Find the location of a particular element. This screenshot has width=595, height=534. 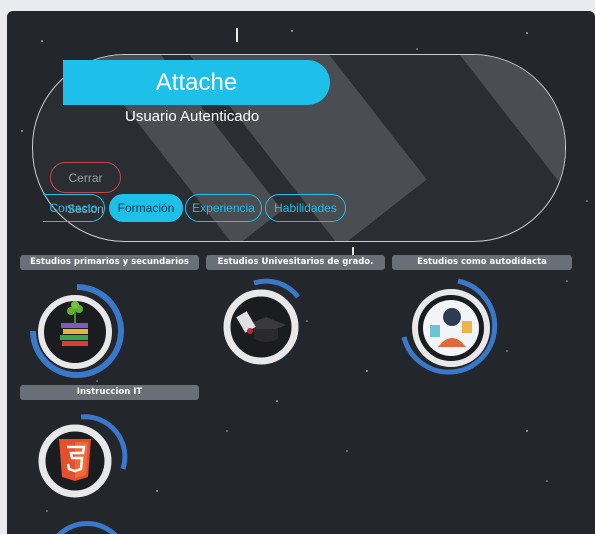

html5-icon is located at coordinates (83, 457).